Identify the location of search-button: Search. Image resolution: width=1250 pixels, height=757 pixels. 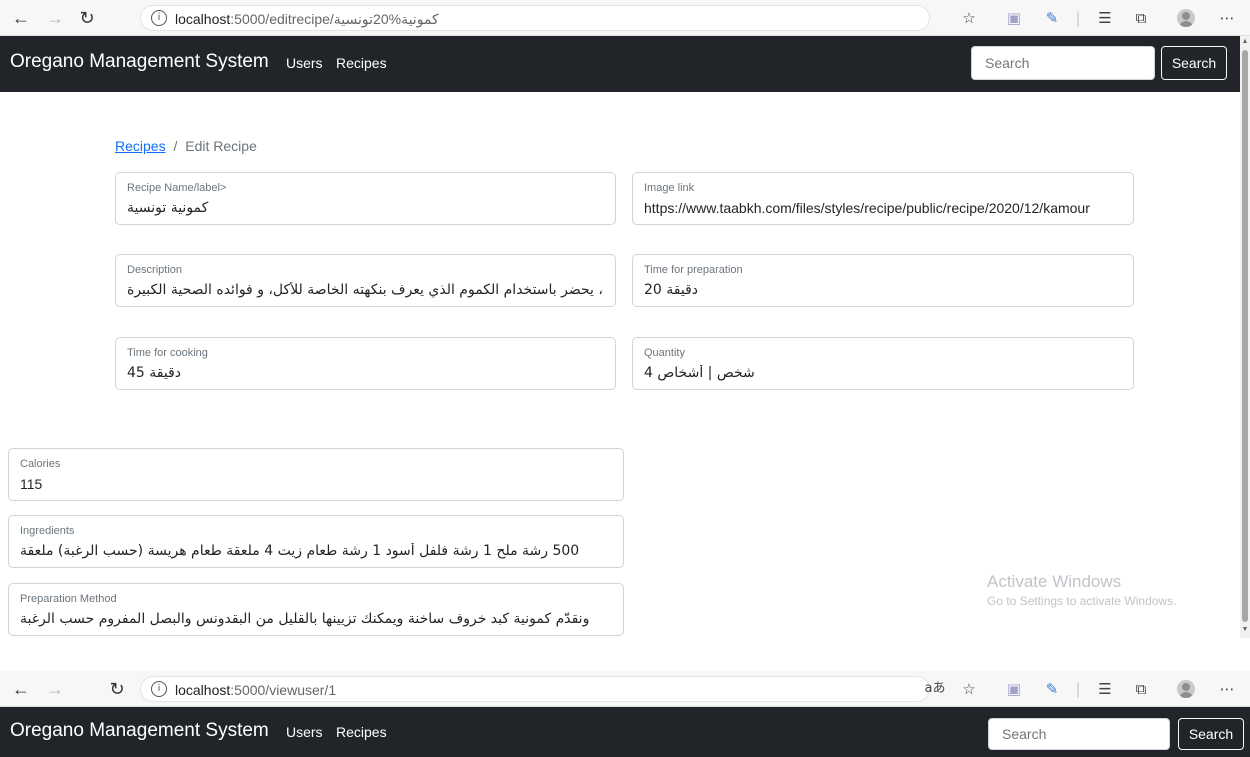
(1194, 63).